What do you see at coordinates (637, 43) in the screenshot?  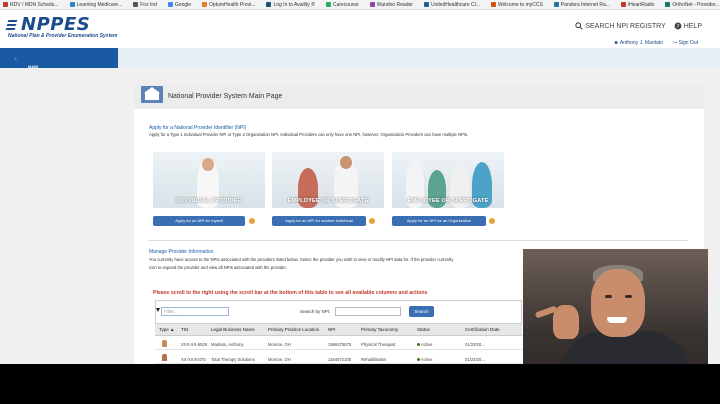 I see `user-name-link: ☻ Anthony J. Maritato` at bounding box center [637, 43].